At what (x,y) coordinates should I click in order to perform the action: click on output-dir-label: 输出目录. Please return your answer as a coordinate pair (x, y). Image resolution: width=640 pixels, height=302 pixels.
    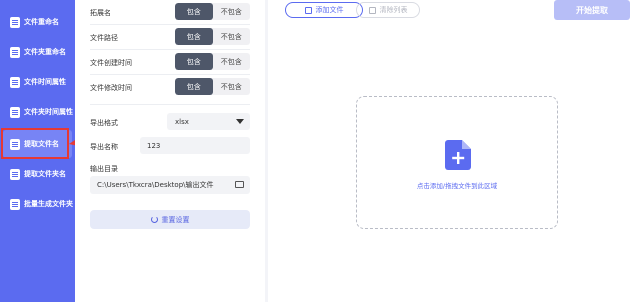
    Looking at the image, I should click on (104, 169).